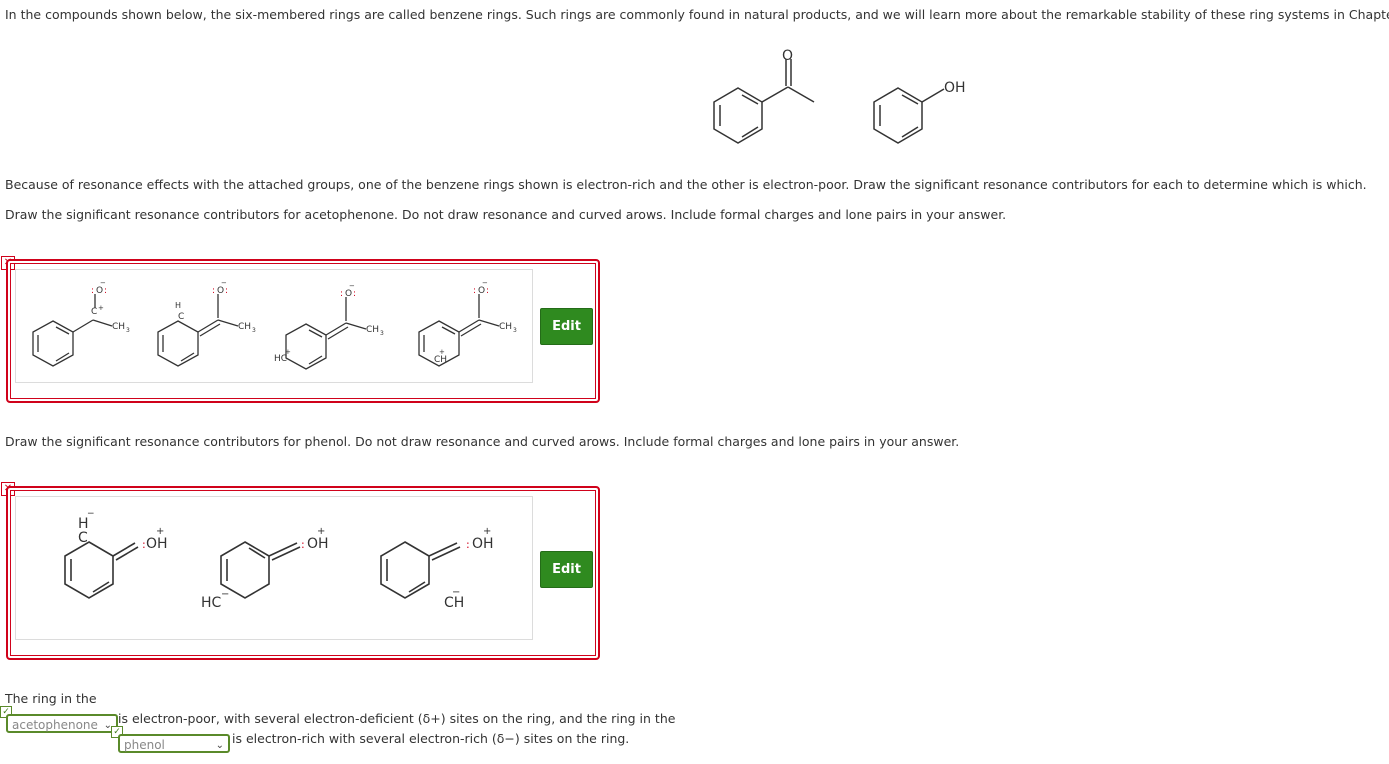  I want to click on ring-dropdown-2: phenol ⌄, so click(174, 743).